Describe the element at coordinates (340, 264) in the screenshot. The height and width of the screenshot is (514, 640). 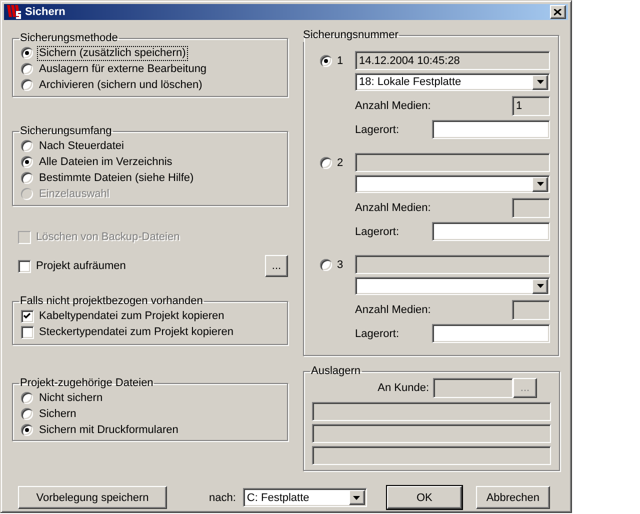
I see `slot-number: 3` at that location.